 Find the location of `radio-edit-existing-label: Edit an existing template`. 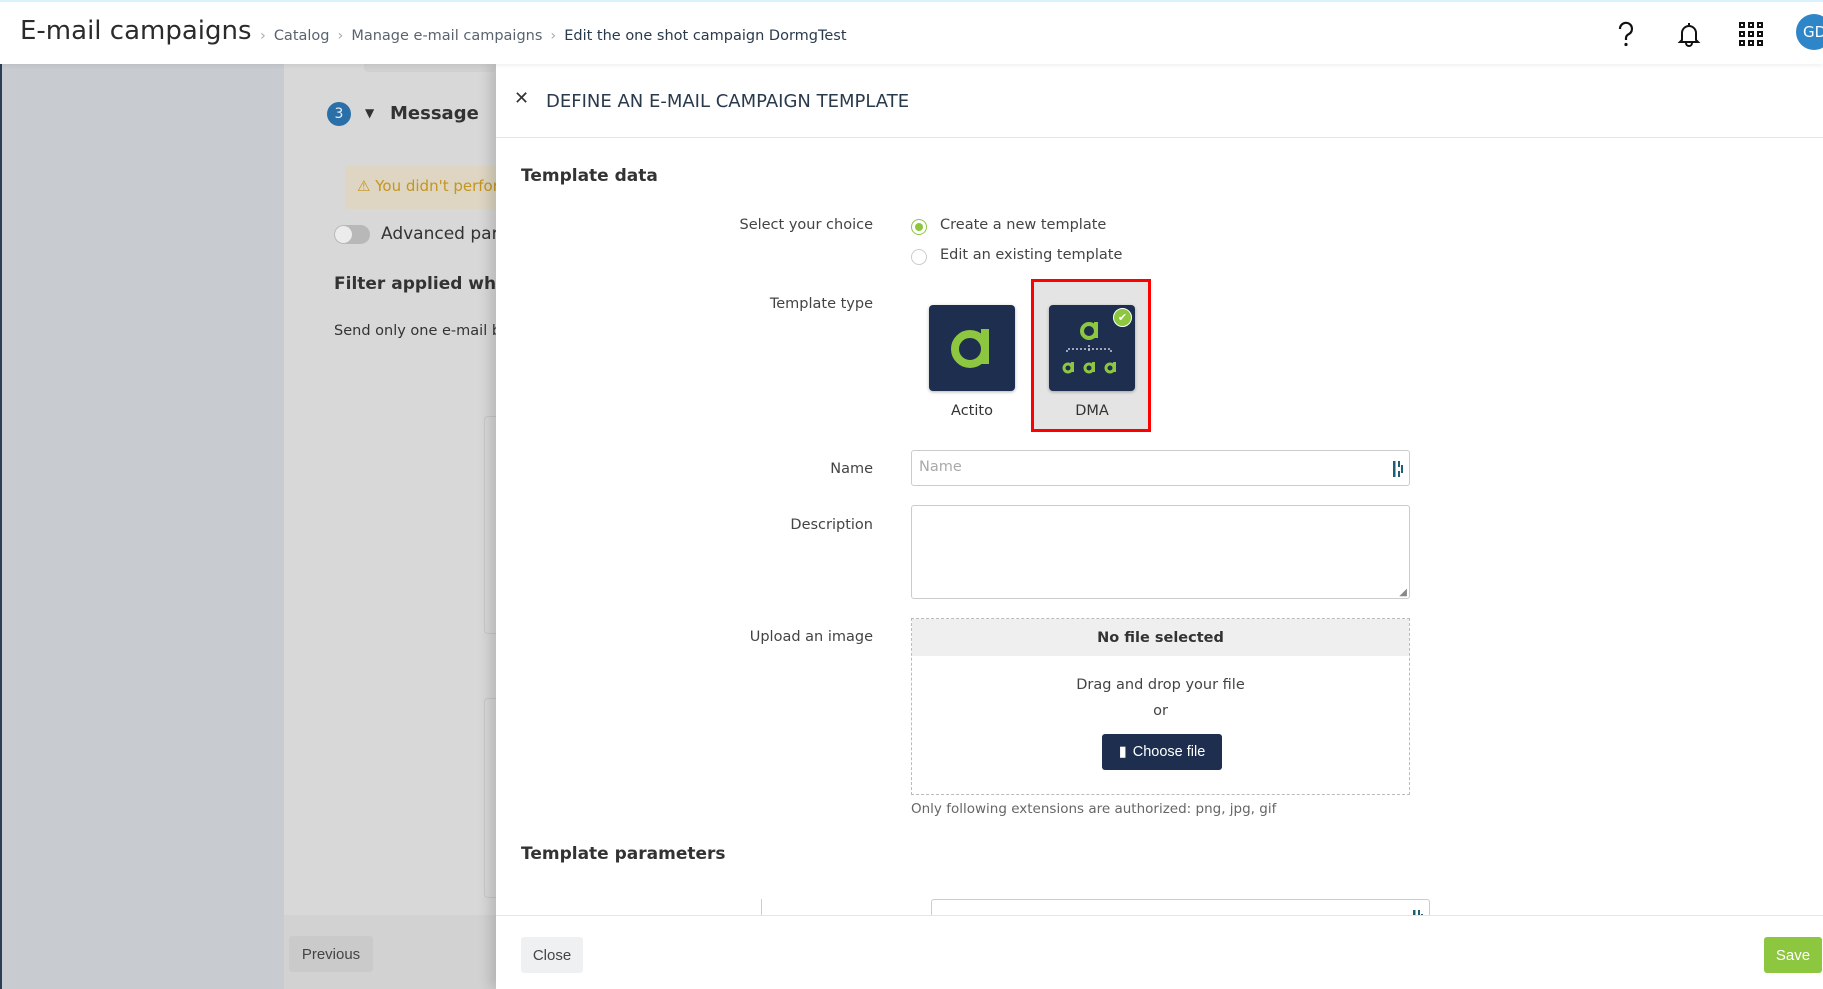

radio-edit-existing-label: Edit an existing template is located at coordinates (1031, 255).